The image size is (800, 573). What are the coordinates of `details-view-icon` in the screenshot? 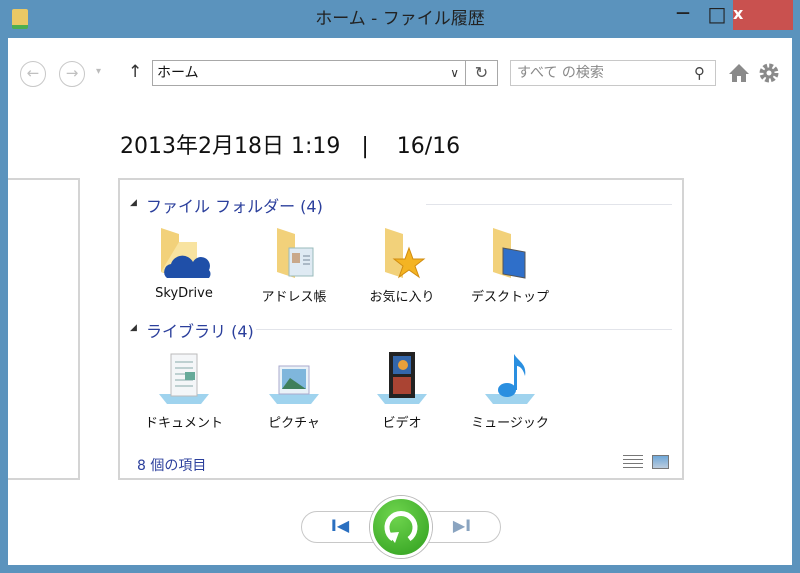 It's located at (633, 463).